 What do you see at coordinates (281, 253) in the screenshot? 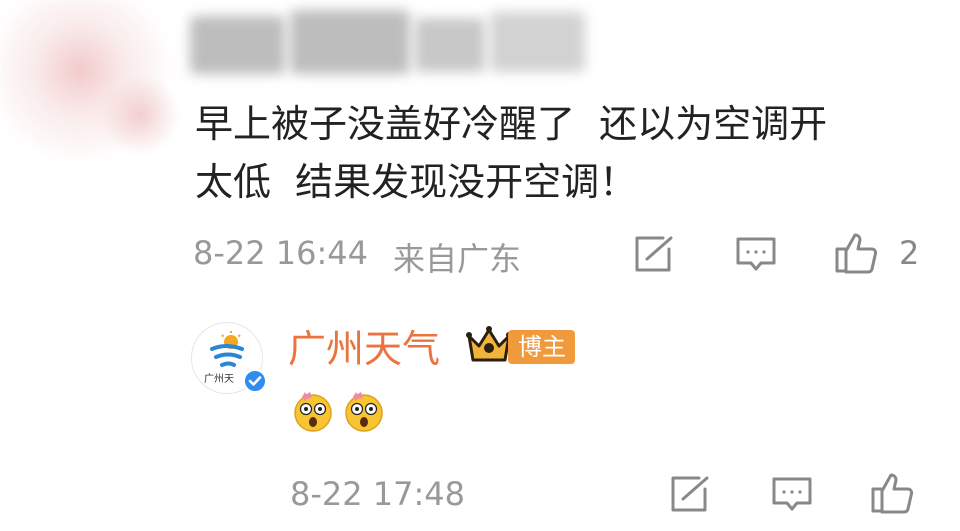
I see `comment-time: 8-22 16:44` at bounding box center [281, 253].